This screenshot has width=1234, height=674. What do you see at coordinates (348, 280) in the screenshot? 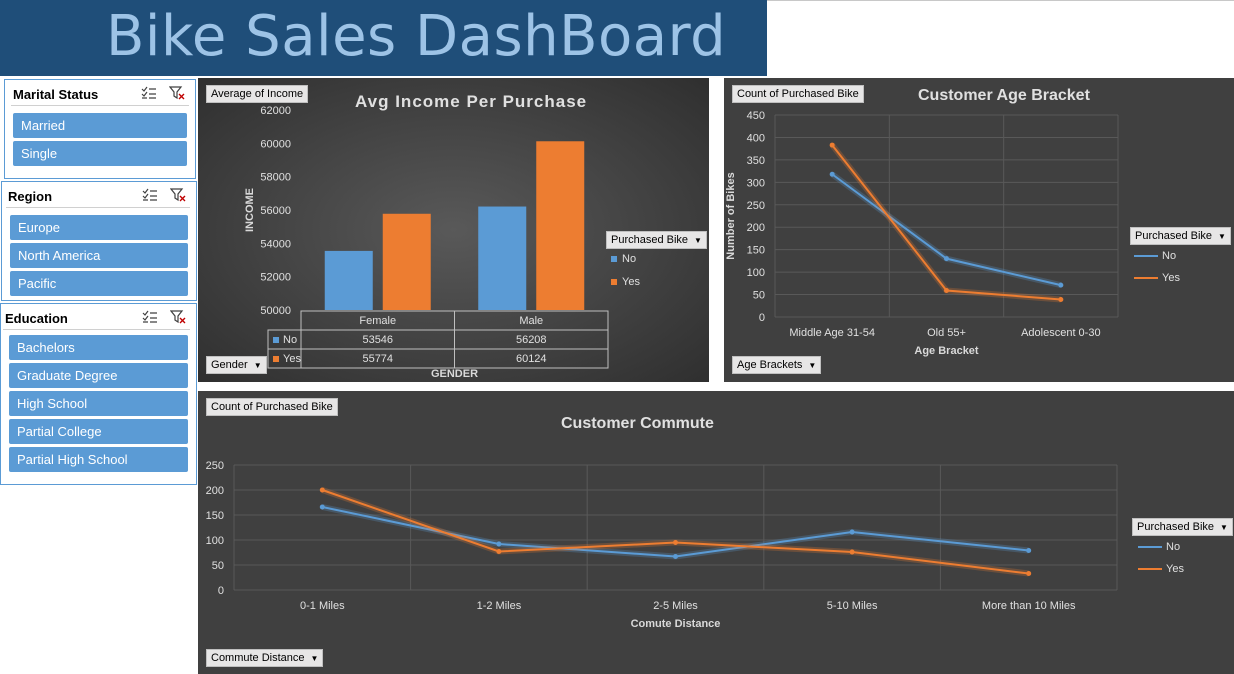
I see `bar-no` at bounding box center [348, 280].